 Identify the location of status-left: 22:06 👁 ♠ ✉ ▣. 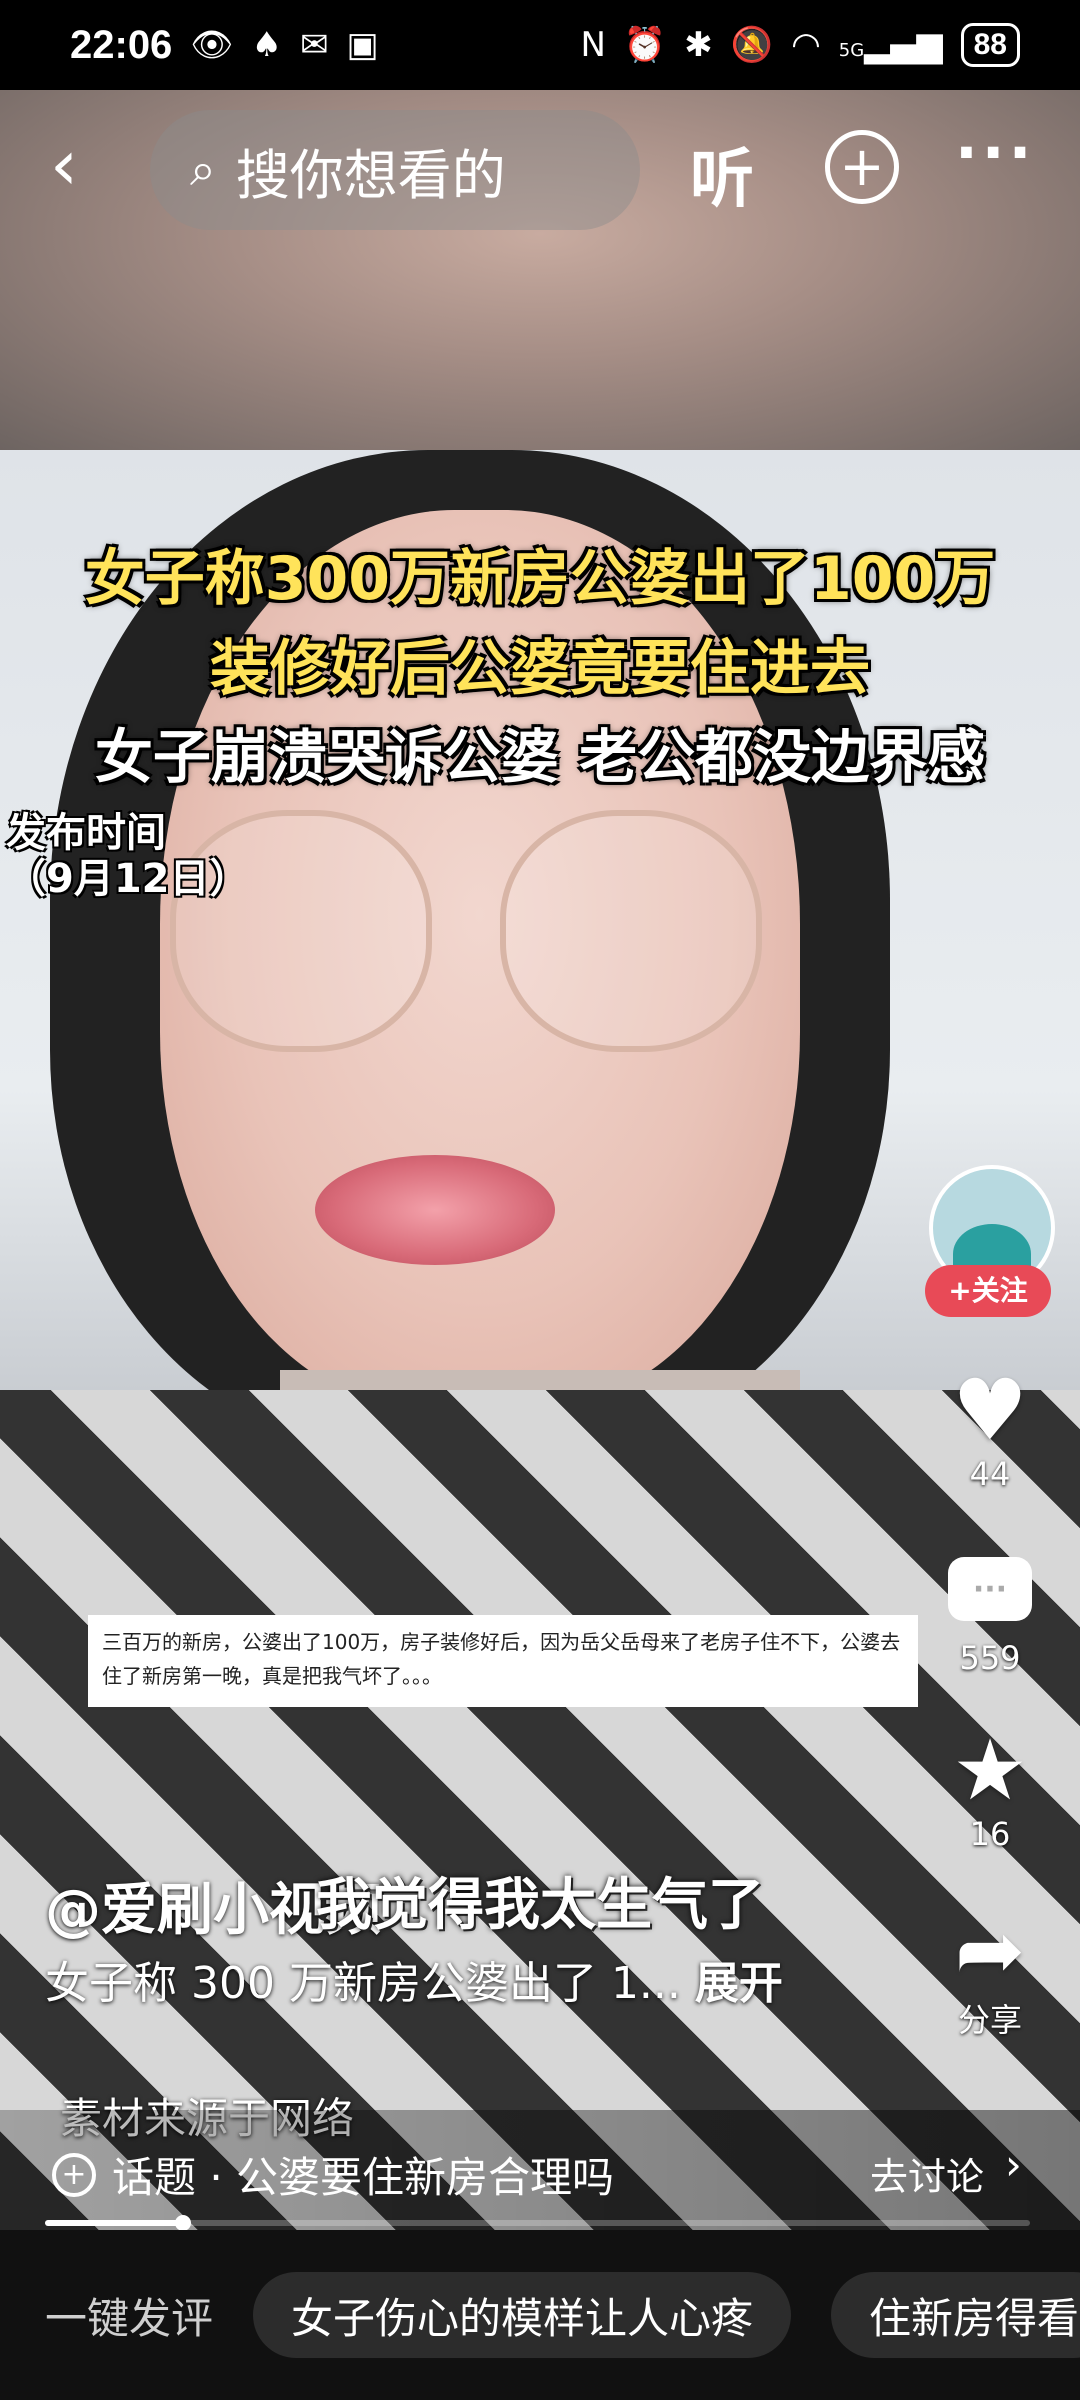
(224, 45).